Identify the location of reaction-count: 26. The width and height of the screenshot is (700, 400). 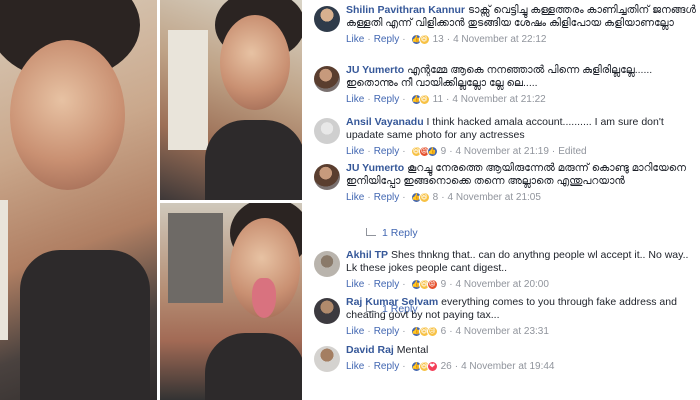
(446, 366).